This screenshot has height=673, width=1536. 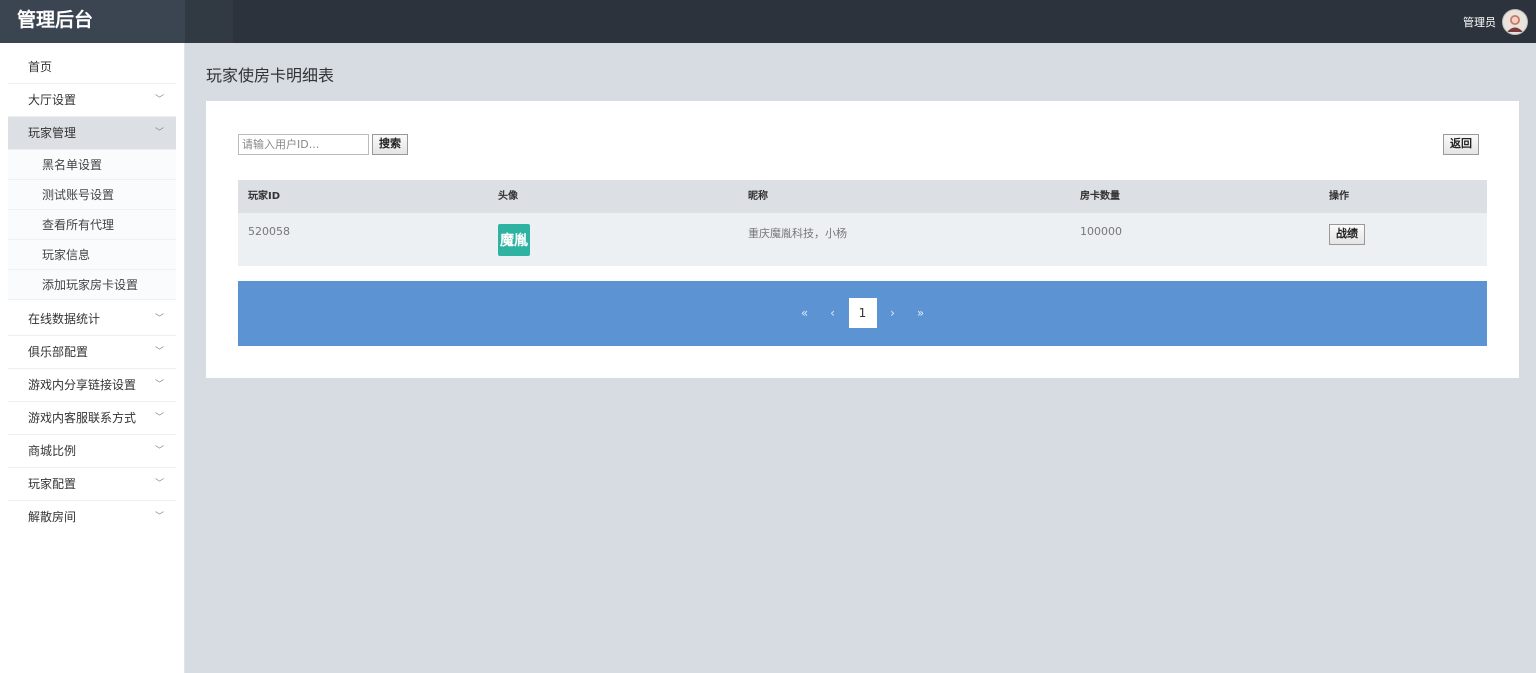 What do you see at coordinates (52, 133) in the screenshot?
I see `sidebar-item-label: 玩家管理` at bounding box center [52, 133].